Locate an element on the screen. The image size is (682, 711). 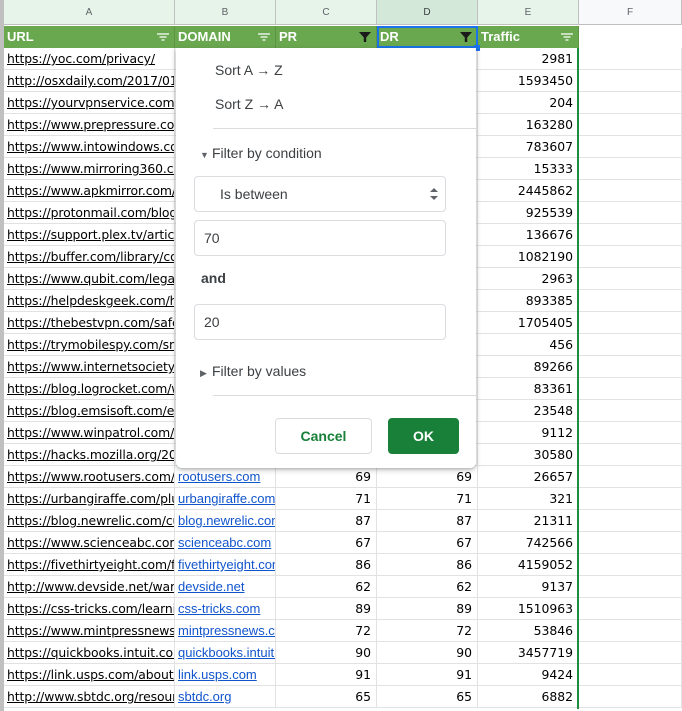
pr-cell: 65 is located at coordinates (326, 697).